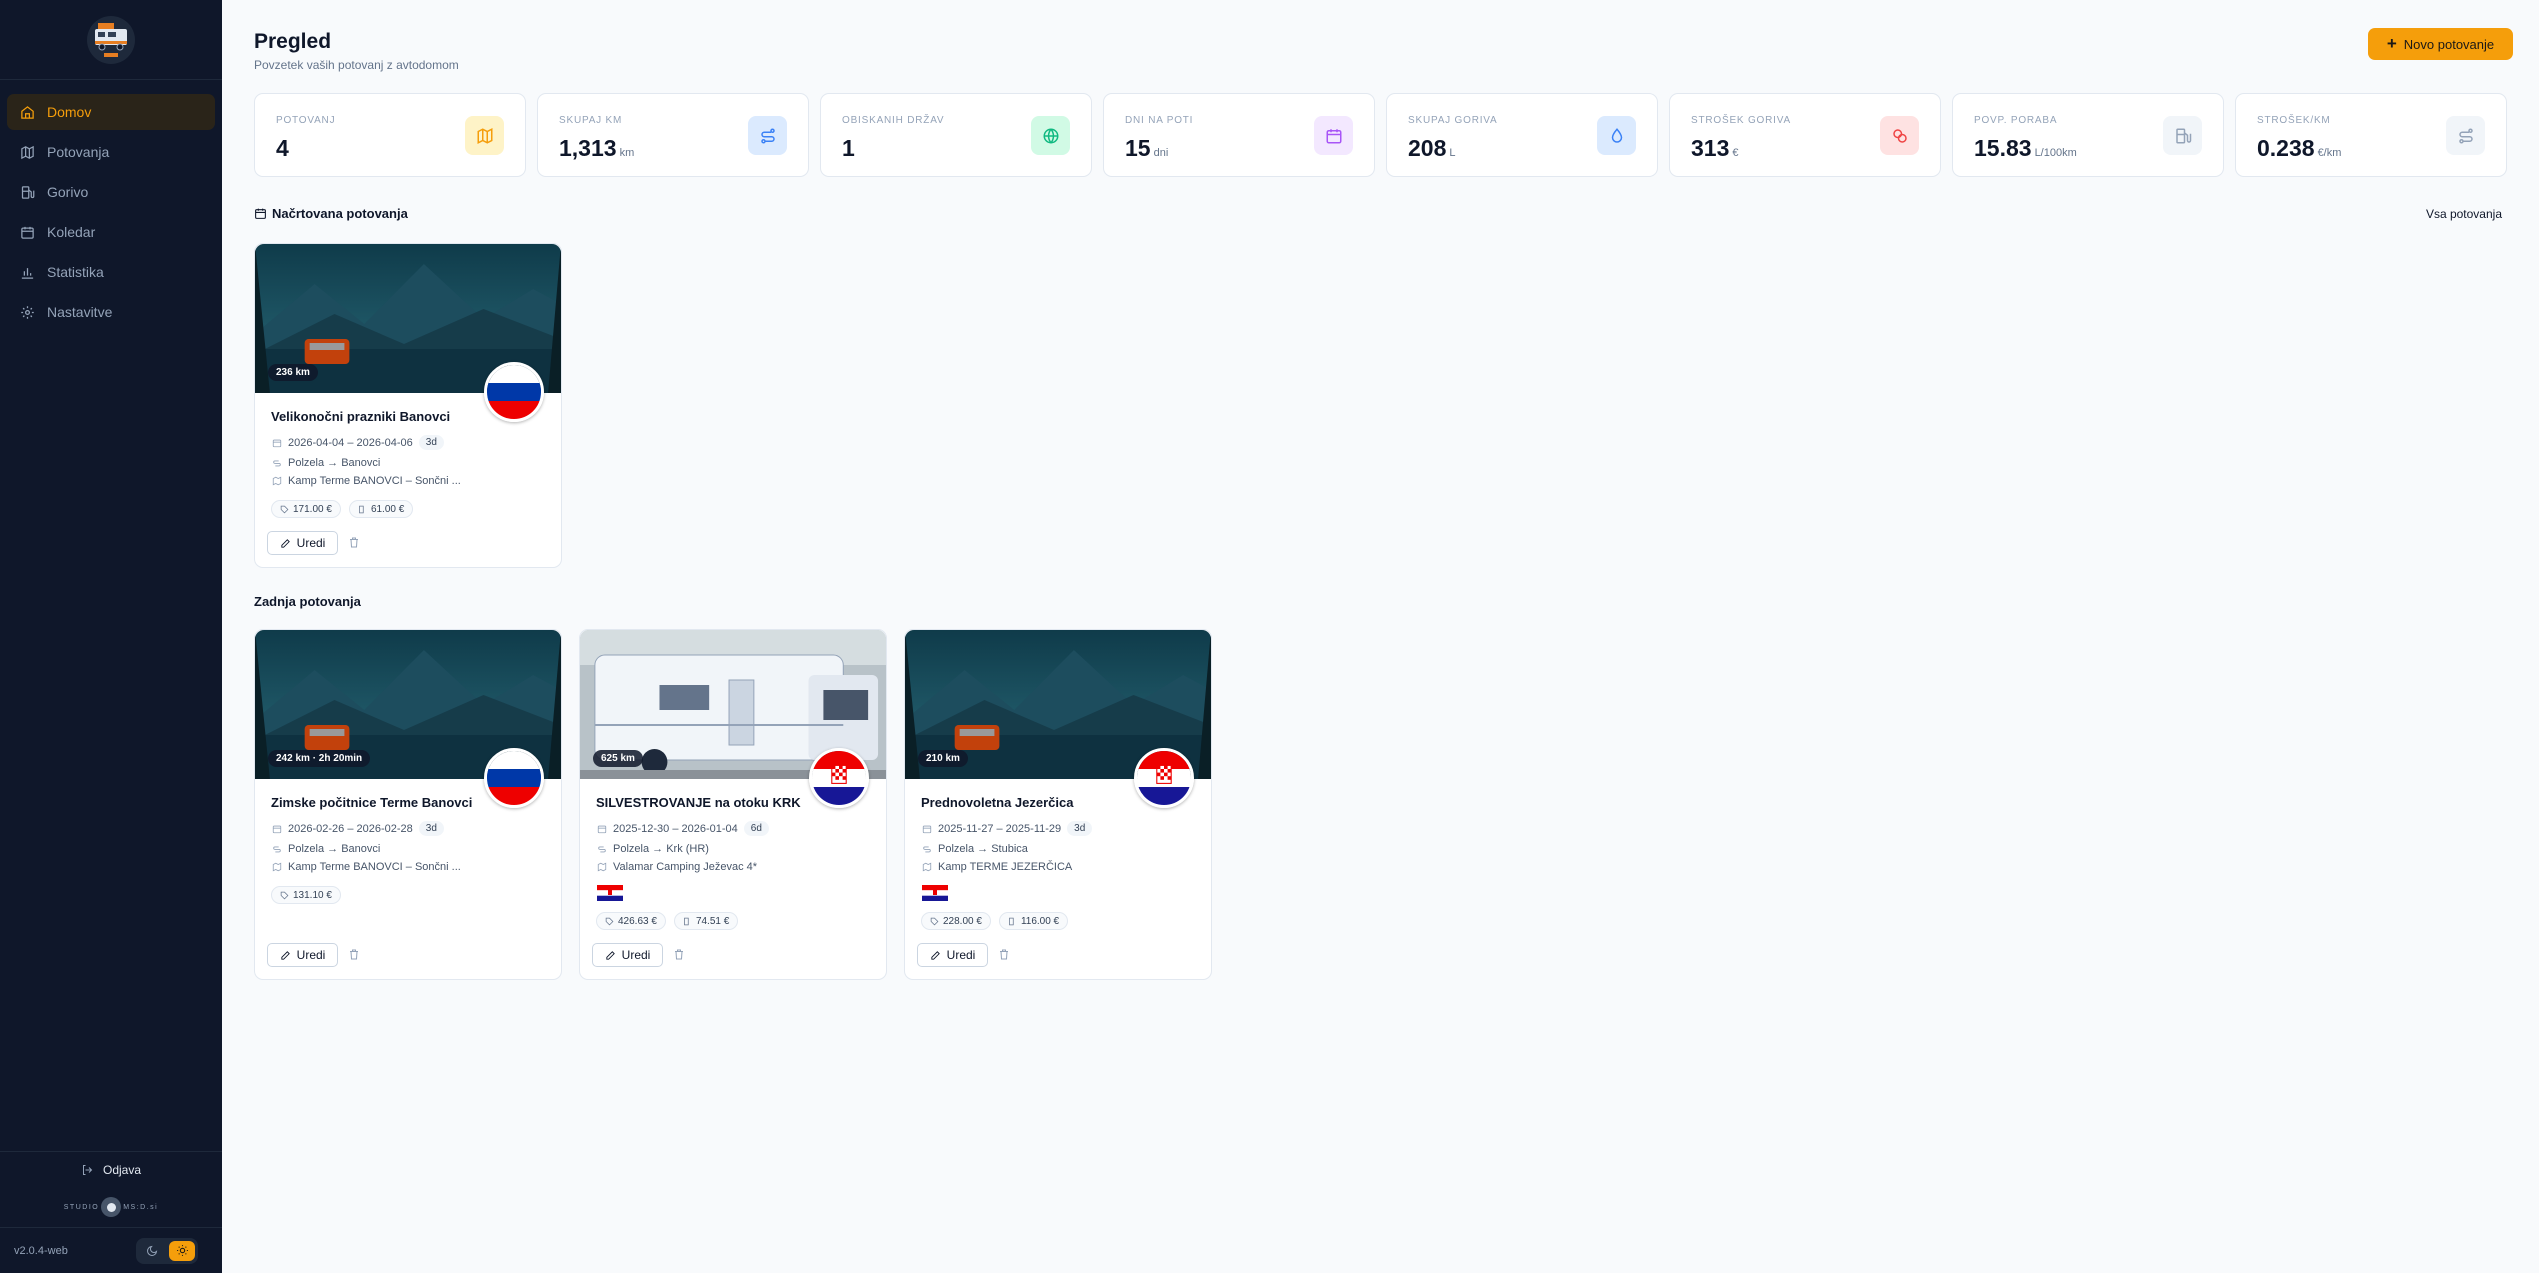 The image size is (2539, 1273). I want to click on stat-value: 15 dni, so click(1147, 148).